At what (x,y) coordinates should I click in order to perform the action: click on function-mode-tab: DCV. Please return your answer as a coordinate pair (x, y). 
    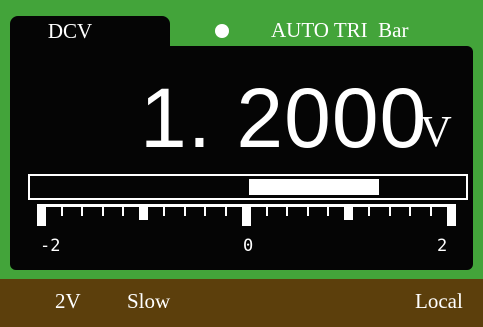
    Looking at the image, I should click on (90, 33).